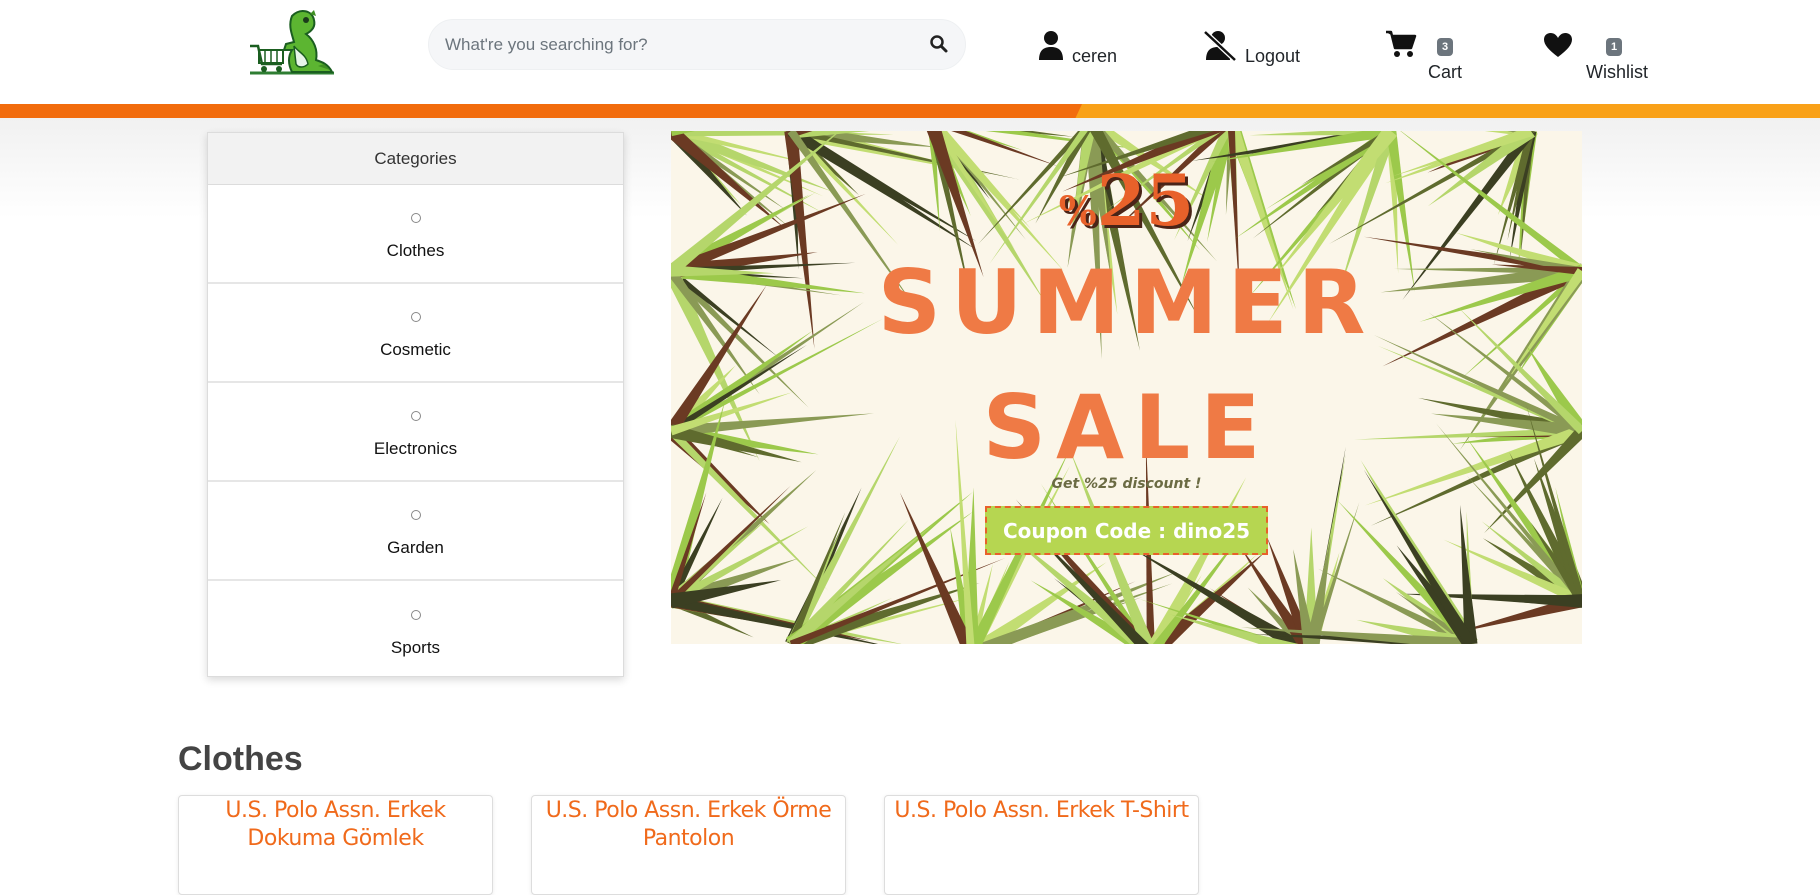  Describe the element at coordinates (1273, 56) in the screenshot. I see `logout-label: Logout` at that location.